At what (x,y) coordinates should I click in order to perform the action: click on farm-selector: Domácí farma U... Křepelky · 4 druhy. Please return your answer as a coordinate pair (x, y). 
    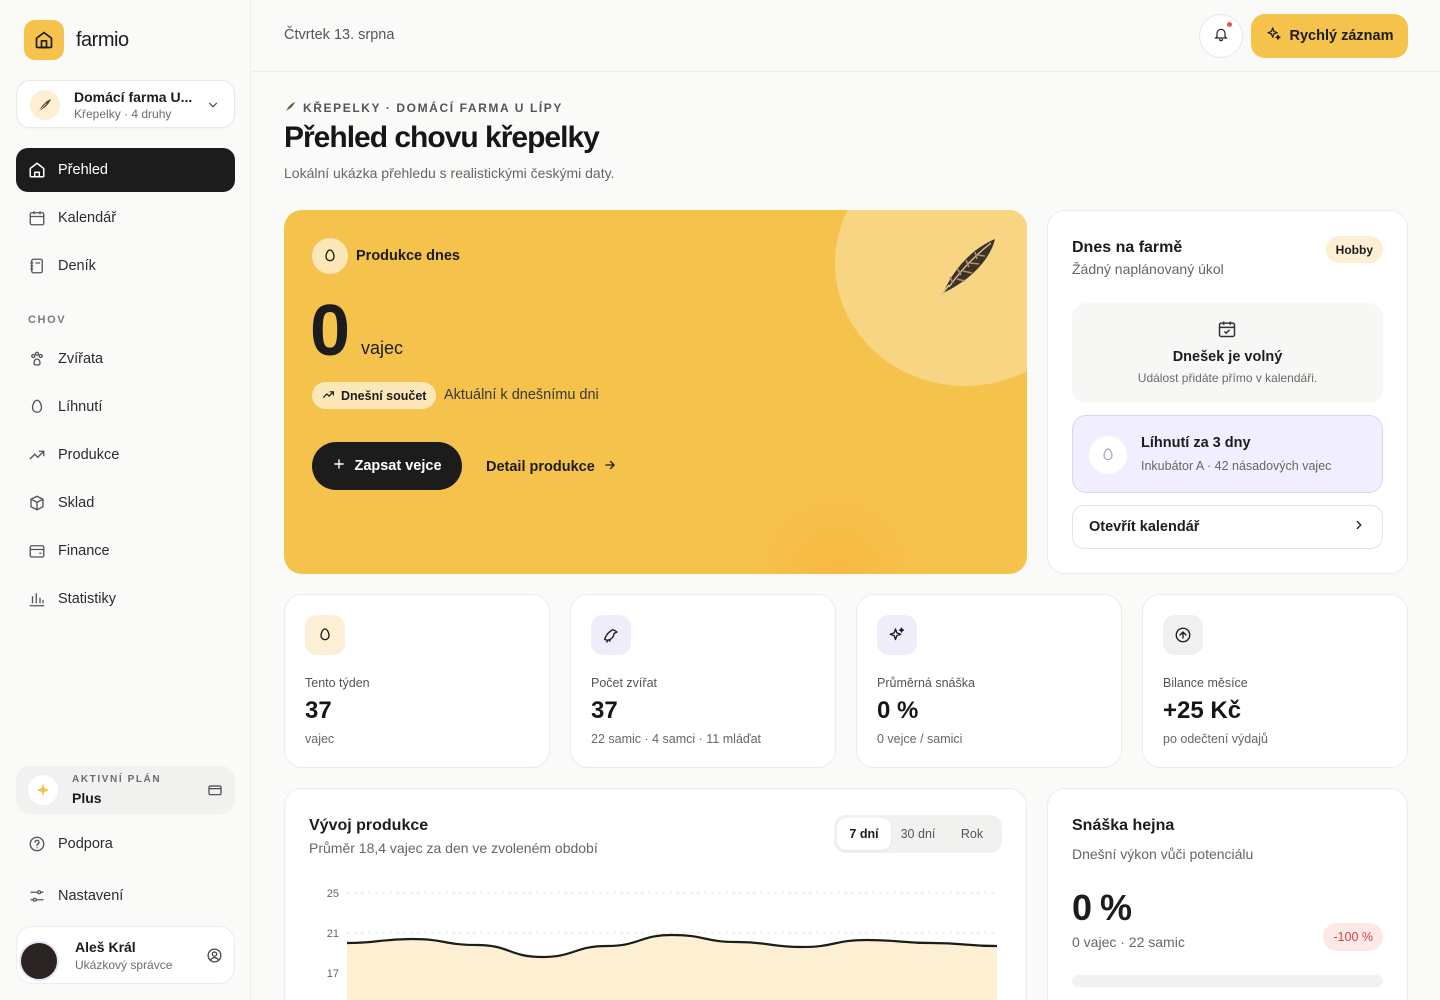
    Looking at the image, I should click on (125, 104).